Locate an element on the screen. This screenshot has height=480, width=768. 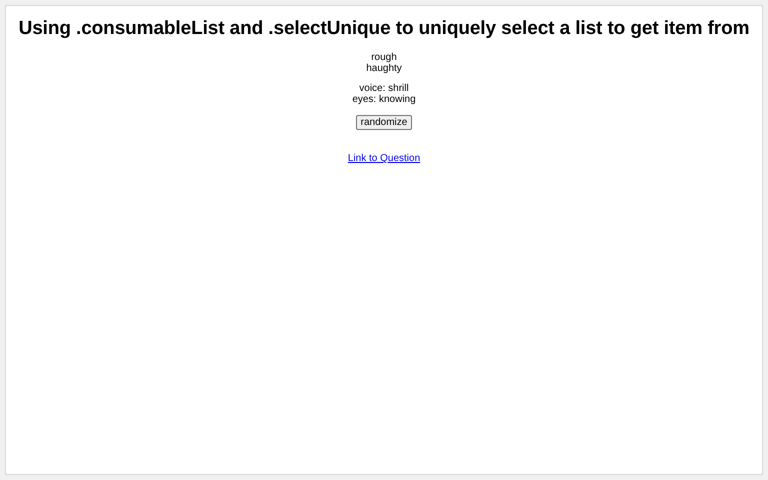
attribute-text: voice: shrill is located at coordinates (384, 88).